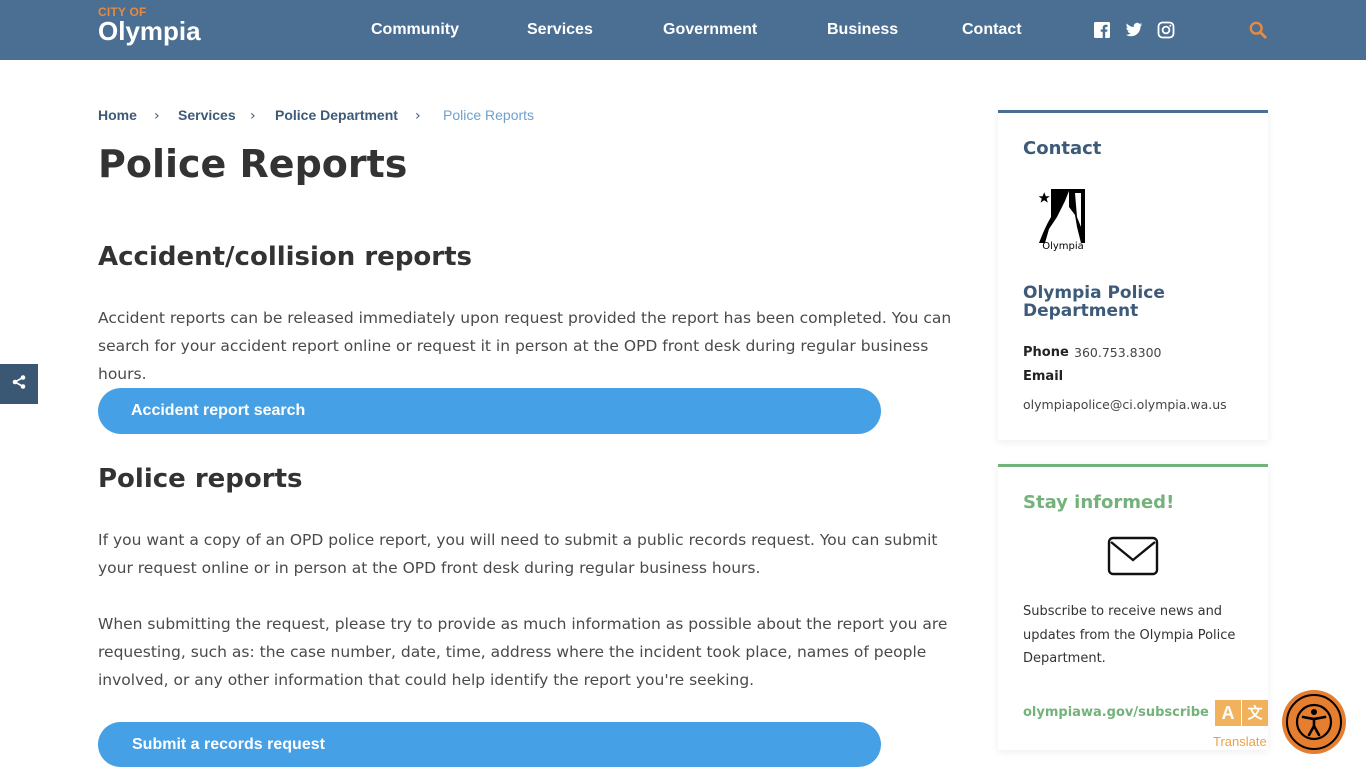  What do you see at coordinates (1255, 713) in the screenshot?
I see `translate-char-icon: 文` at bounding box center [1255, 713].